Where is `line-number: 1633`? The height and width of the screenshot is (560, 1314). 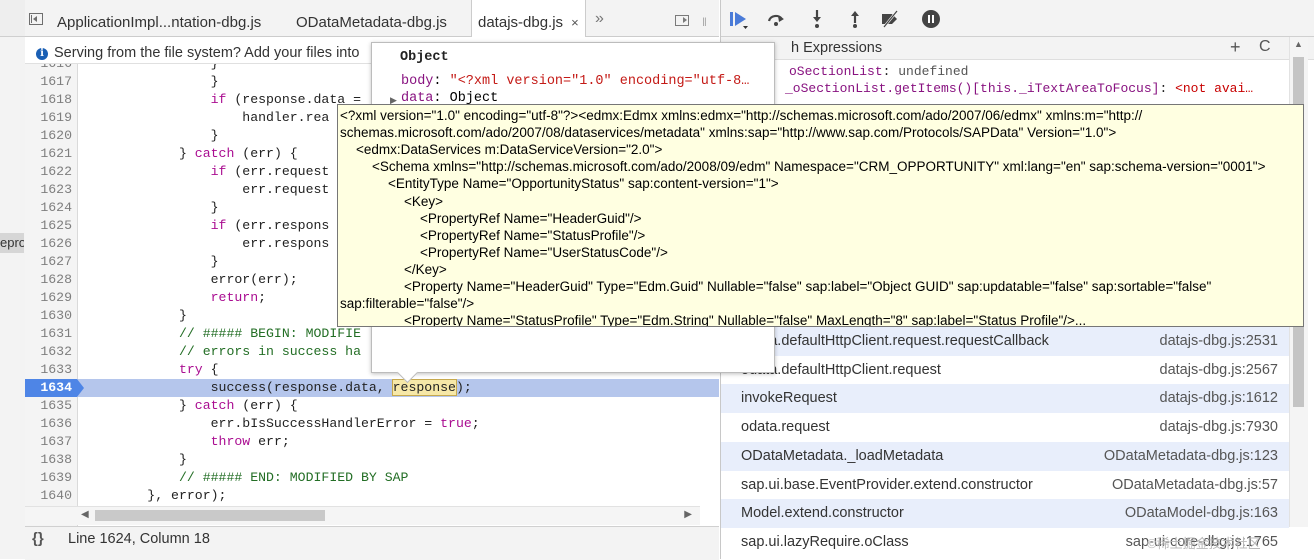 line-number: 1633 is located at coordinates (48, 370).